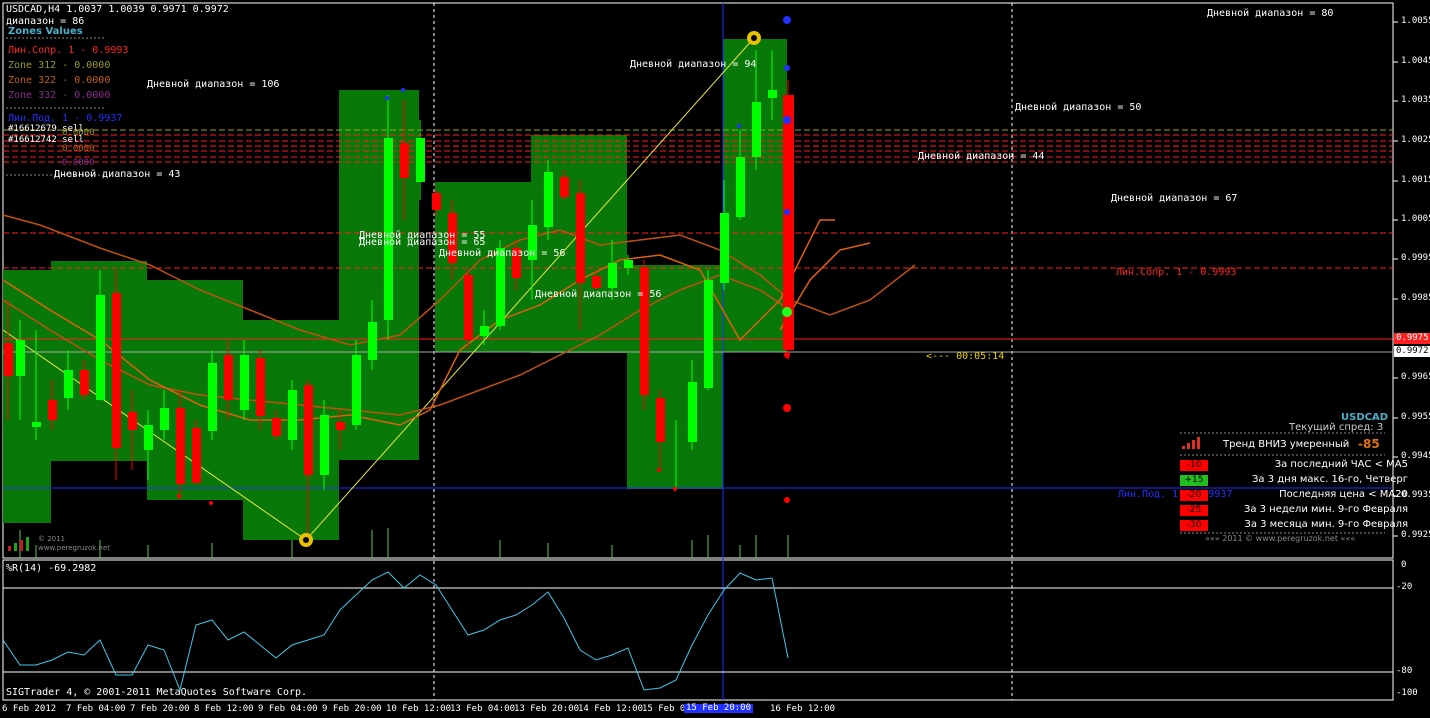 This screenshot has width=1430, height=718. Describe the element at coordinates (1415, 377) in the screenshot. I see `price-tick: 0.9965` at that location.